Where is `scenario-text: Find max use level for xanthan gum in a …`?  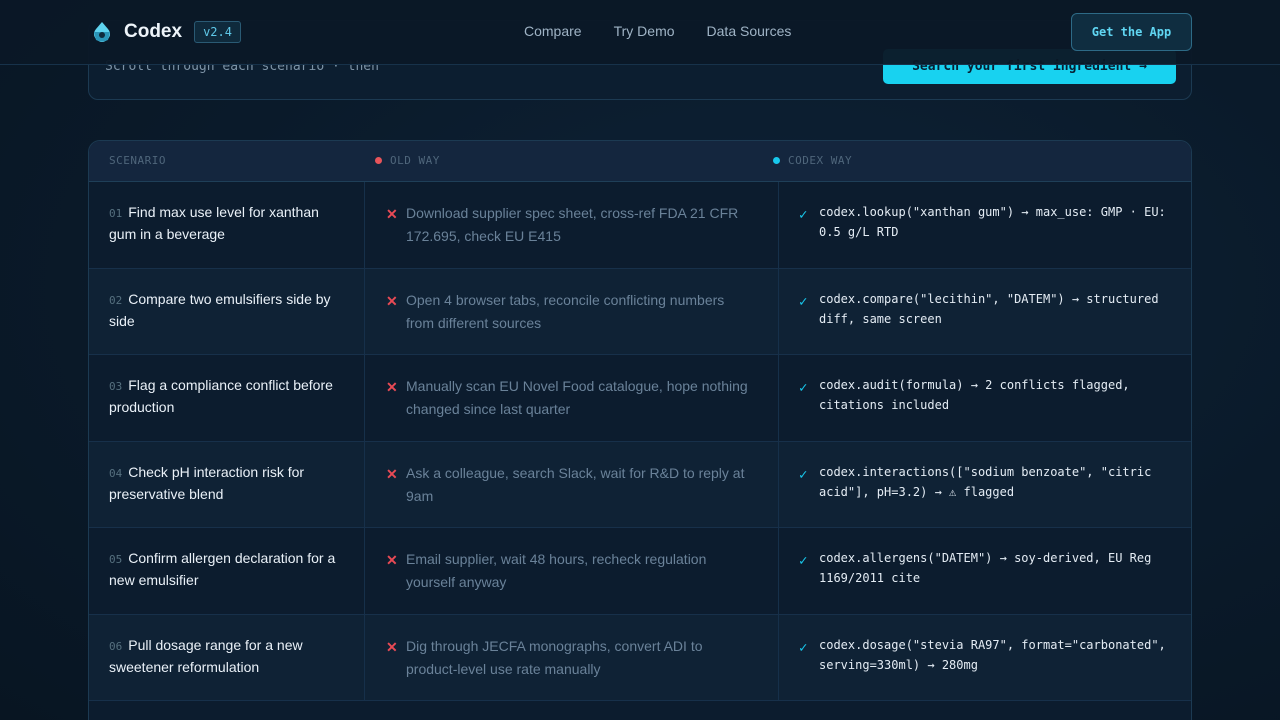 scenario-text: Find max use level for xanthan gum in a … is located at coordinates (214, 223).